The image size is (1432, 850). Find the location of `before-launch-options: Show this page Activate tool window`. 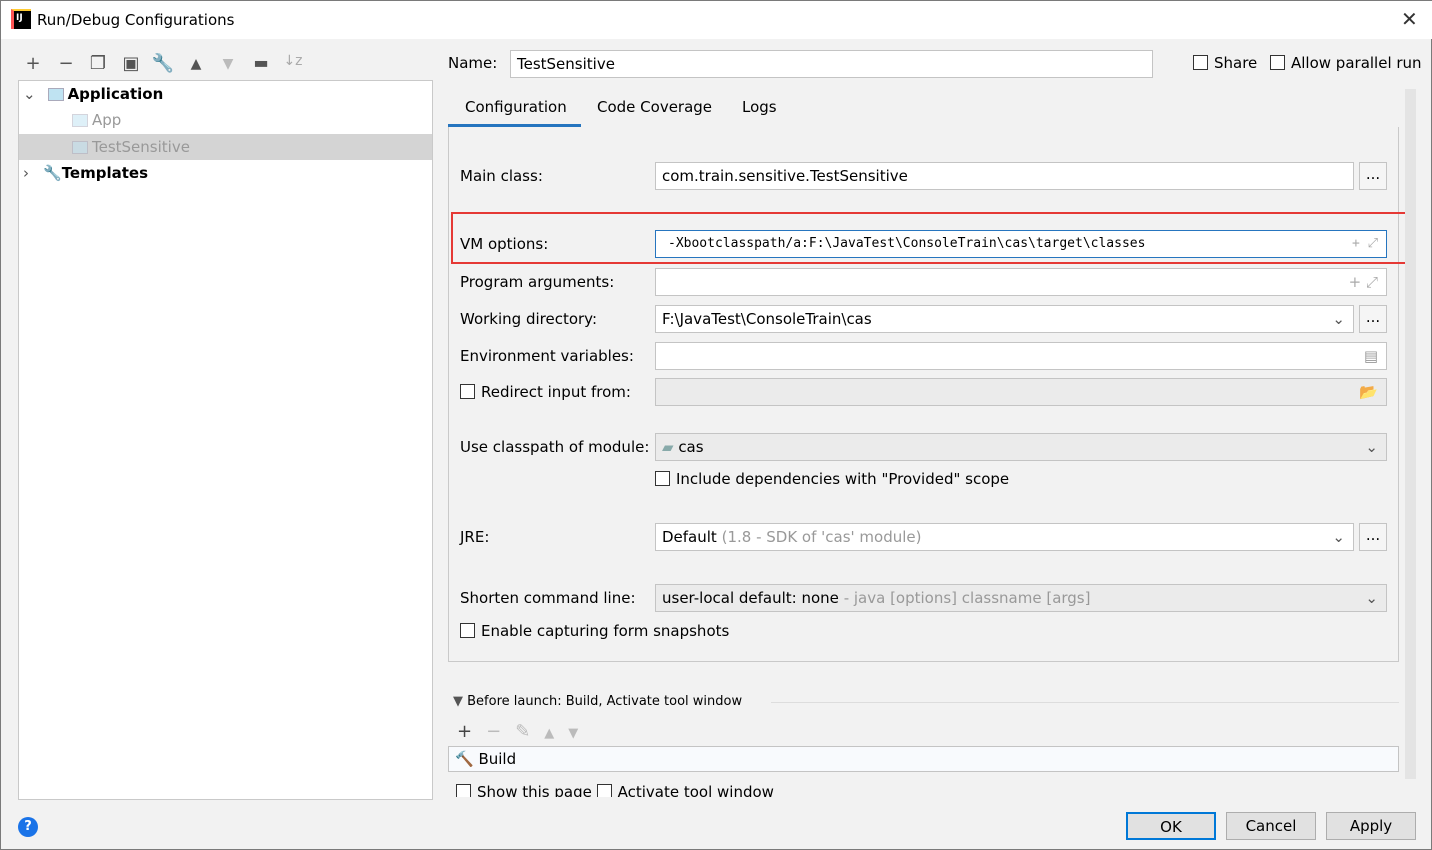

before-launch-options: Show this page Activate tool window is located at coordinates (621, 790).